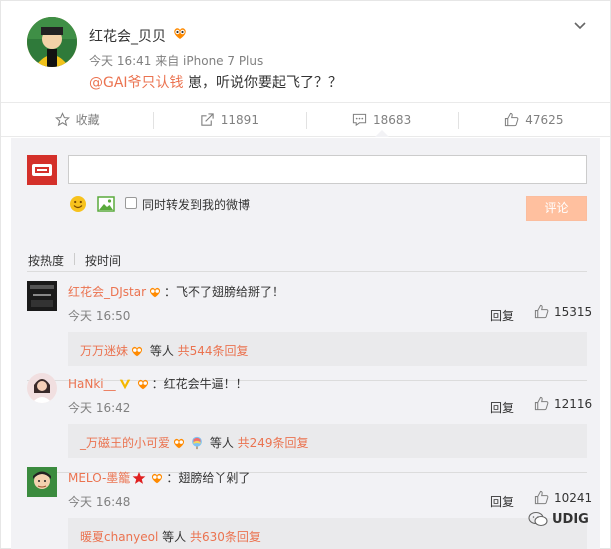 This screenshot has width=611, height=549. What do you see at coordinates (42, 170) in the screenshot?
I see `my-avatar` at bounding box center [42, 170].